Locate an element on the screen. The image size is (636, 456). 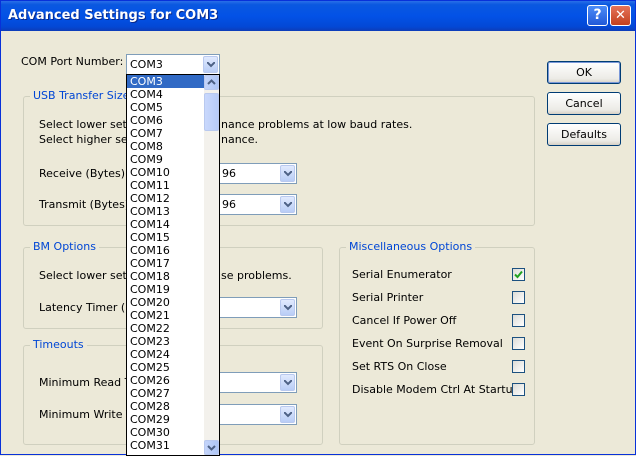
com-port-option: COM31 is located at coordinates (166, 445).